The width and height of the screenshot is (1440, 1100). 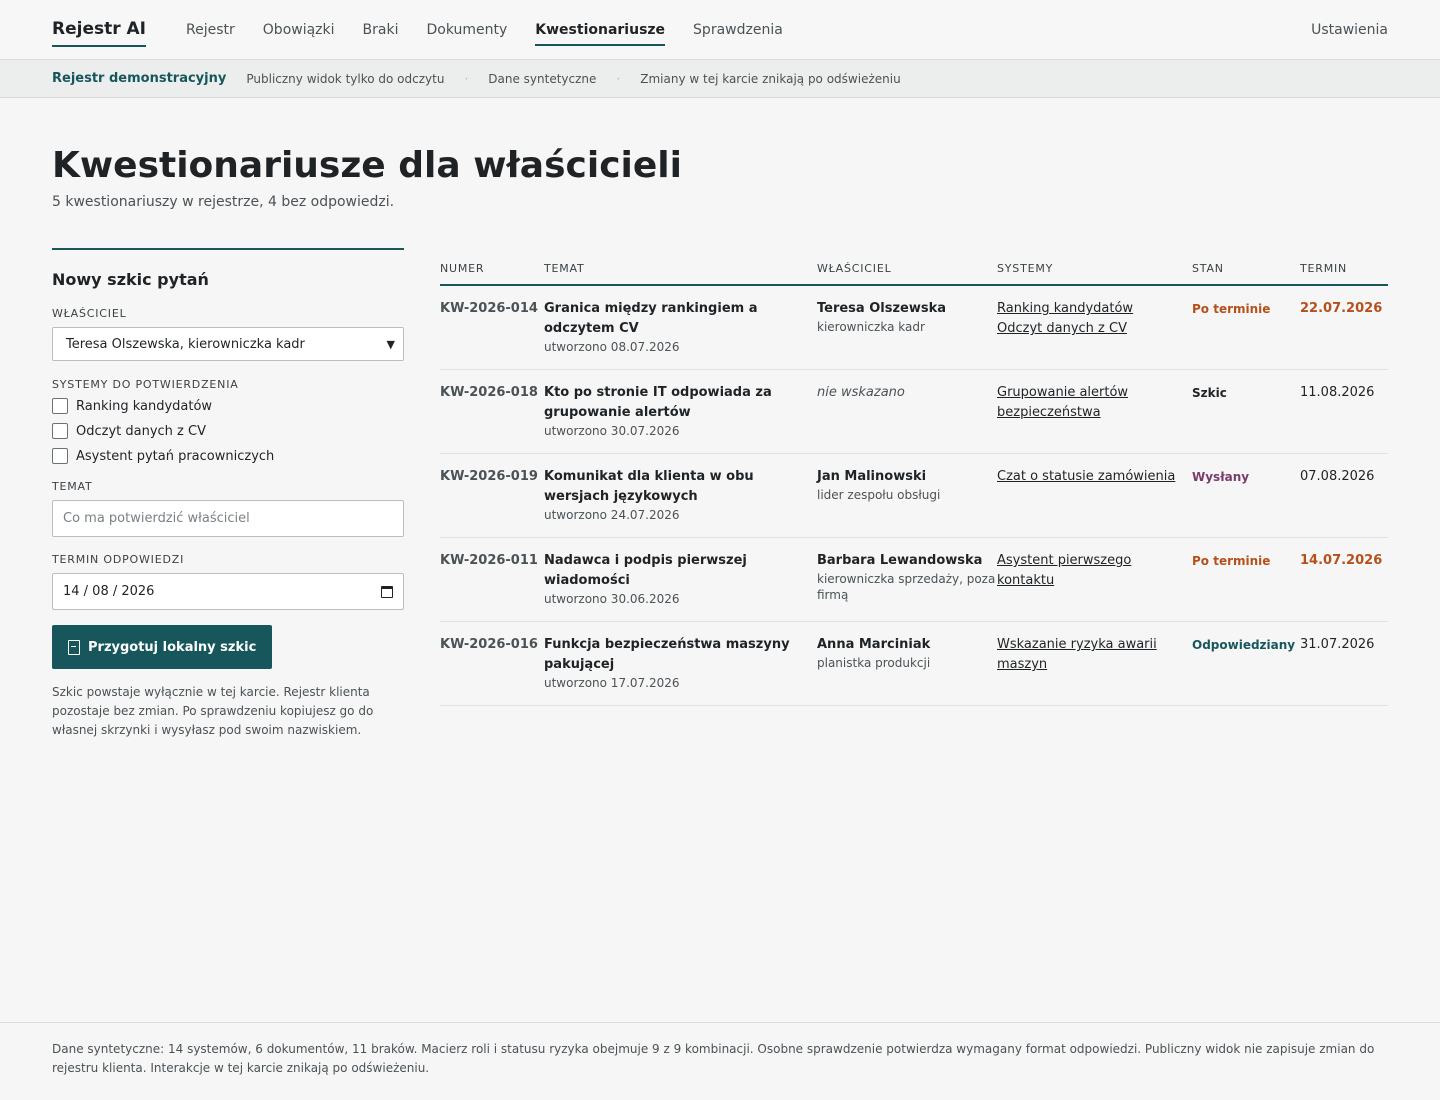 What do you see at coordinates (612, 683) in the screenshot?
I see `row-created: utworzono 17.07.2026` at bounding box center [612, 683].